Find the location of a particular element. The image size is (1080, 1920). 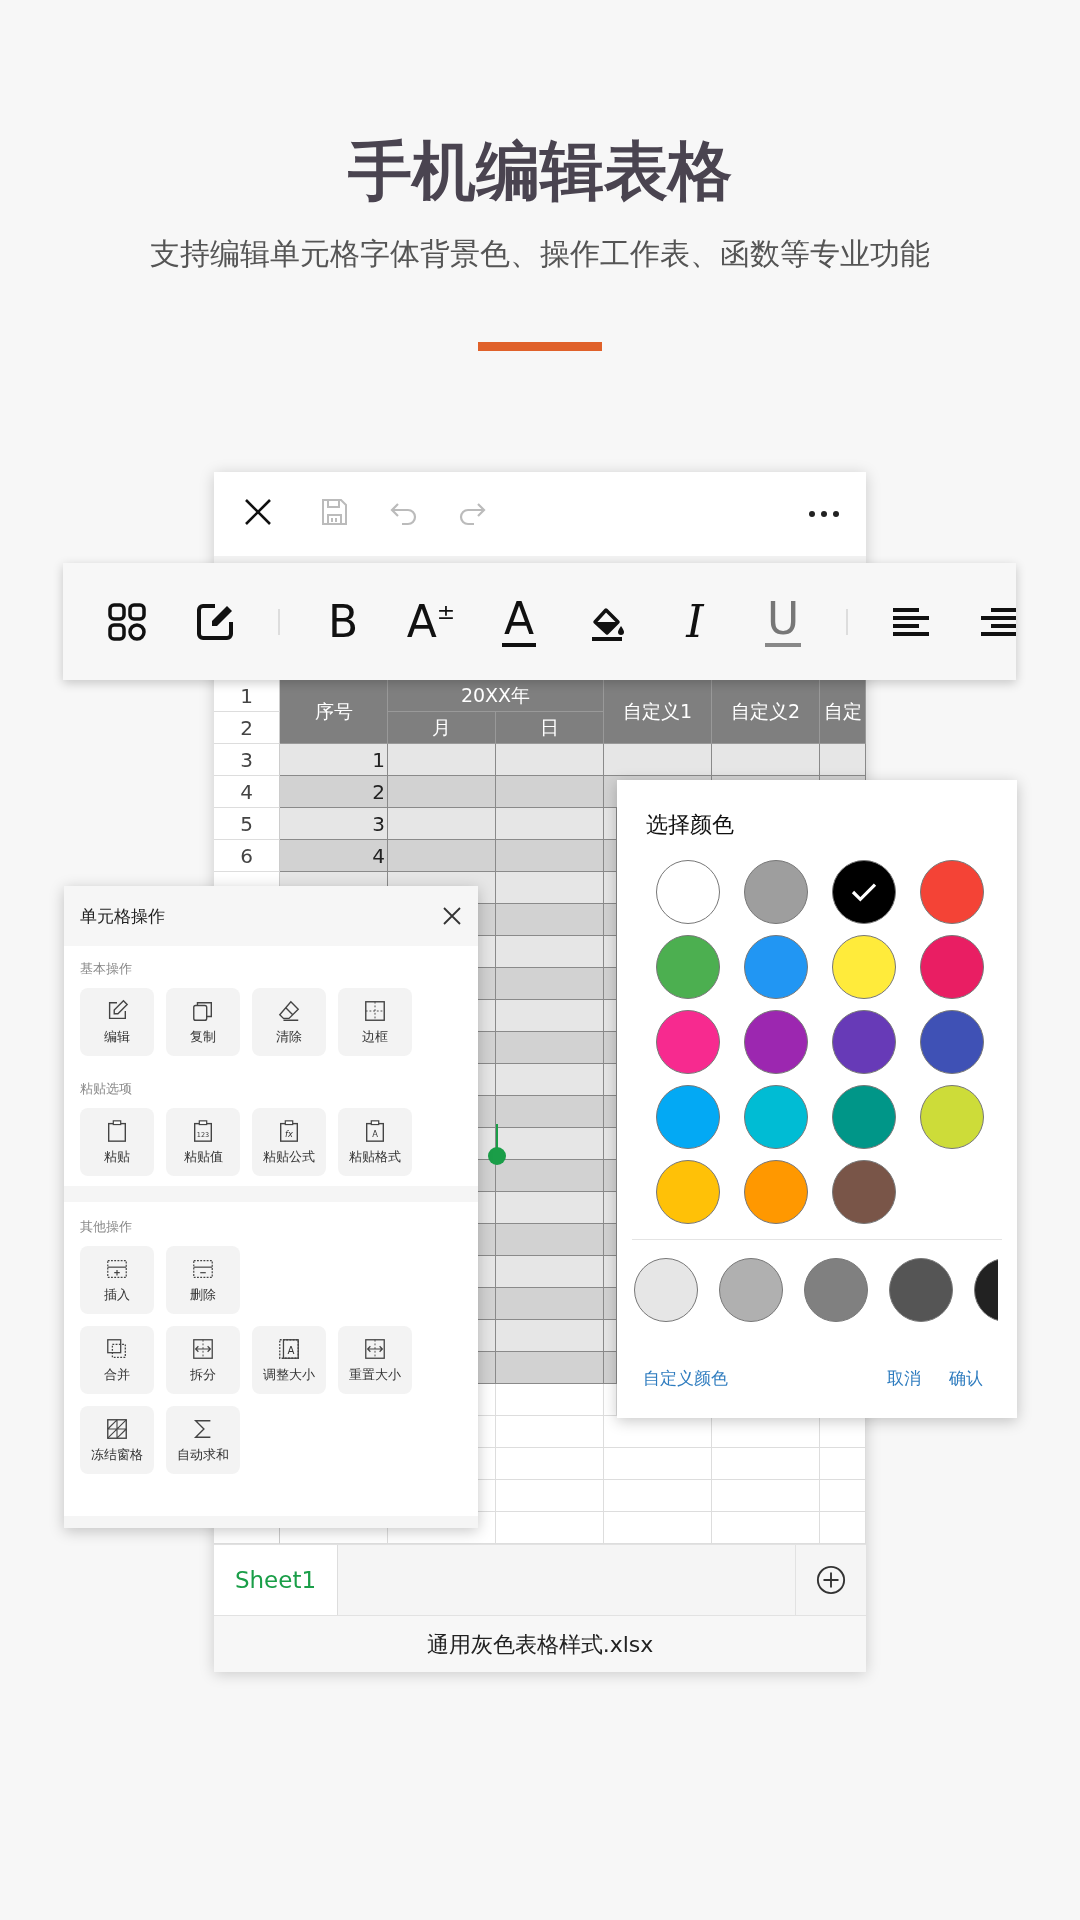

apps-icon is located at coordinates (127, 621).